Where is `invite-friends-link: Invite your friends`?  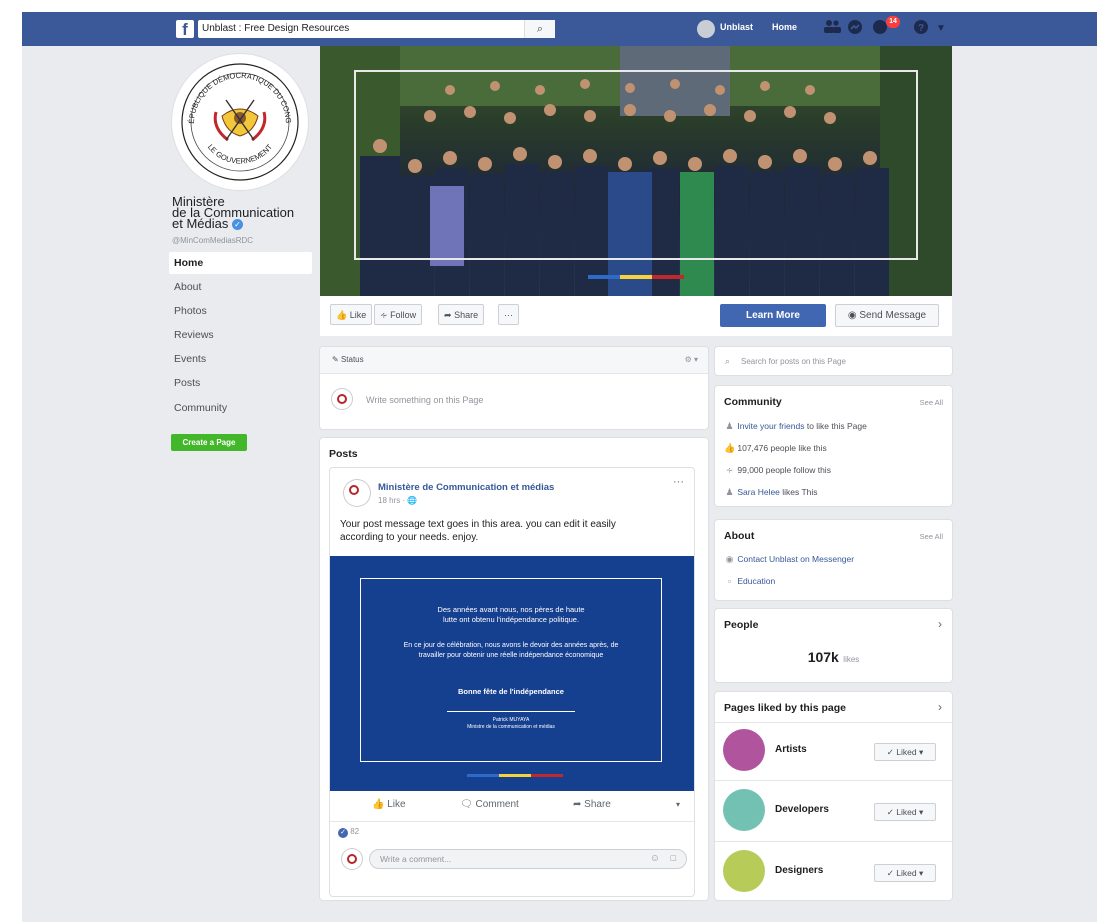
invite-friends-link: Invite your friends is located at coordinates (770, 426).